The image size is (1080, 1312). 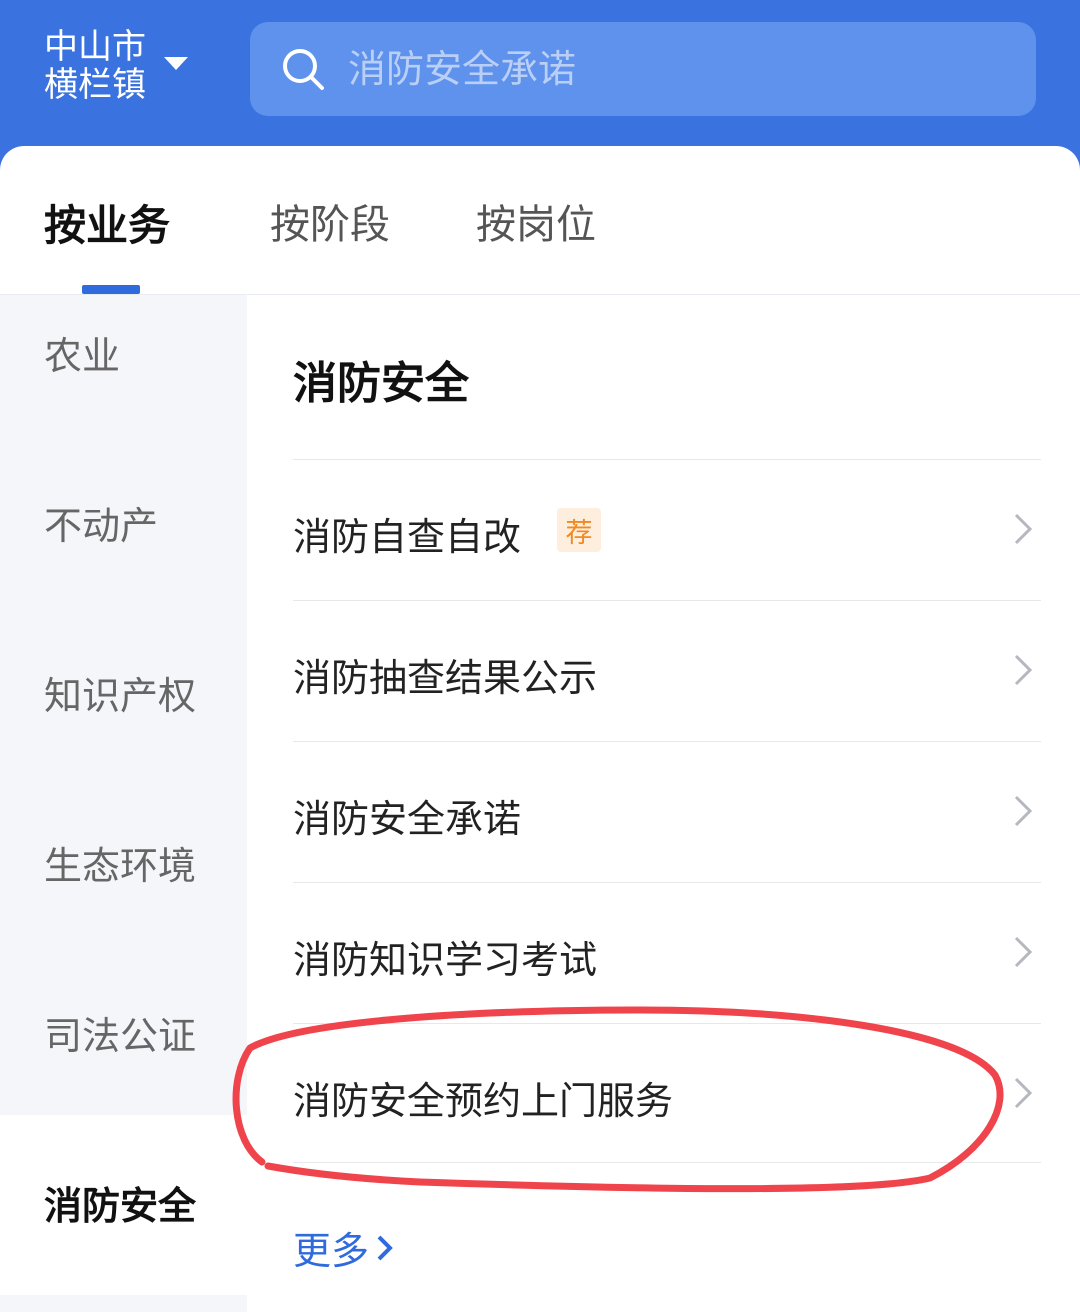 What do you see at coordinates (120, 1206) in the screenshot?
I see `sidebar-item-label: 消防安全` at bounding box center [120, 1206].